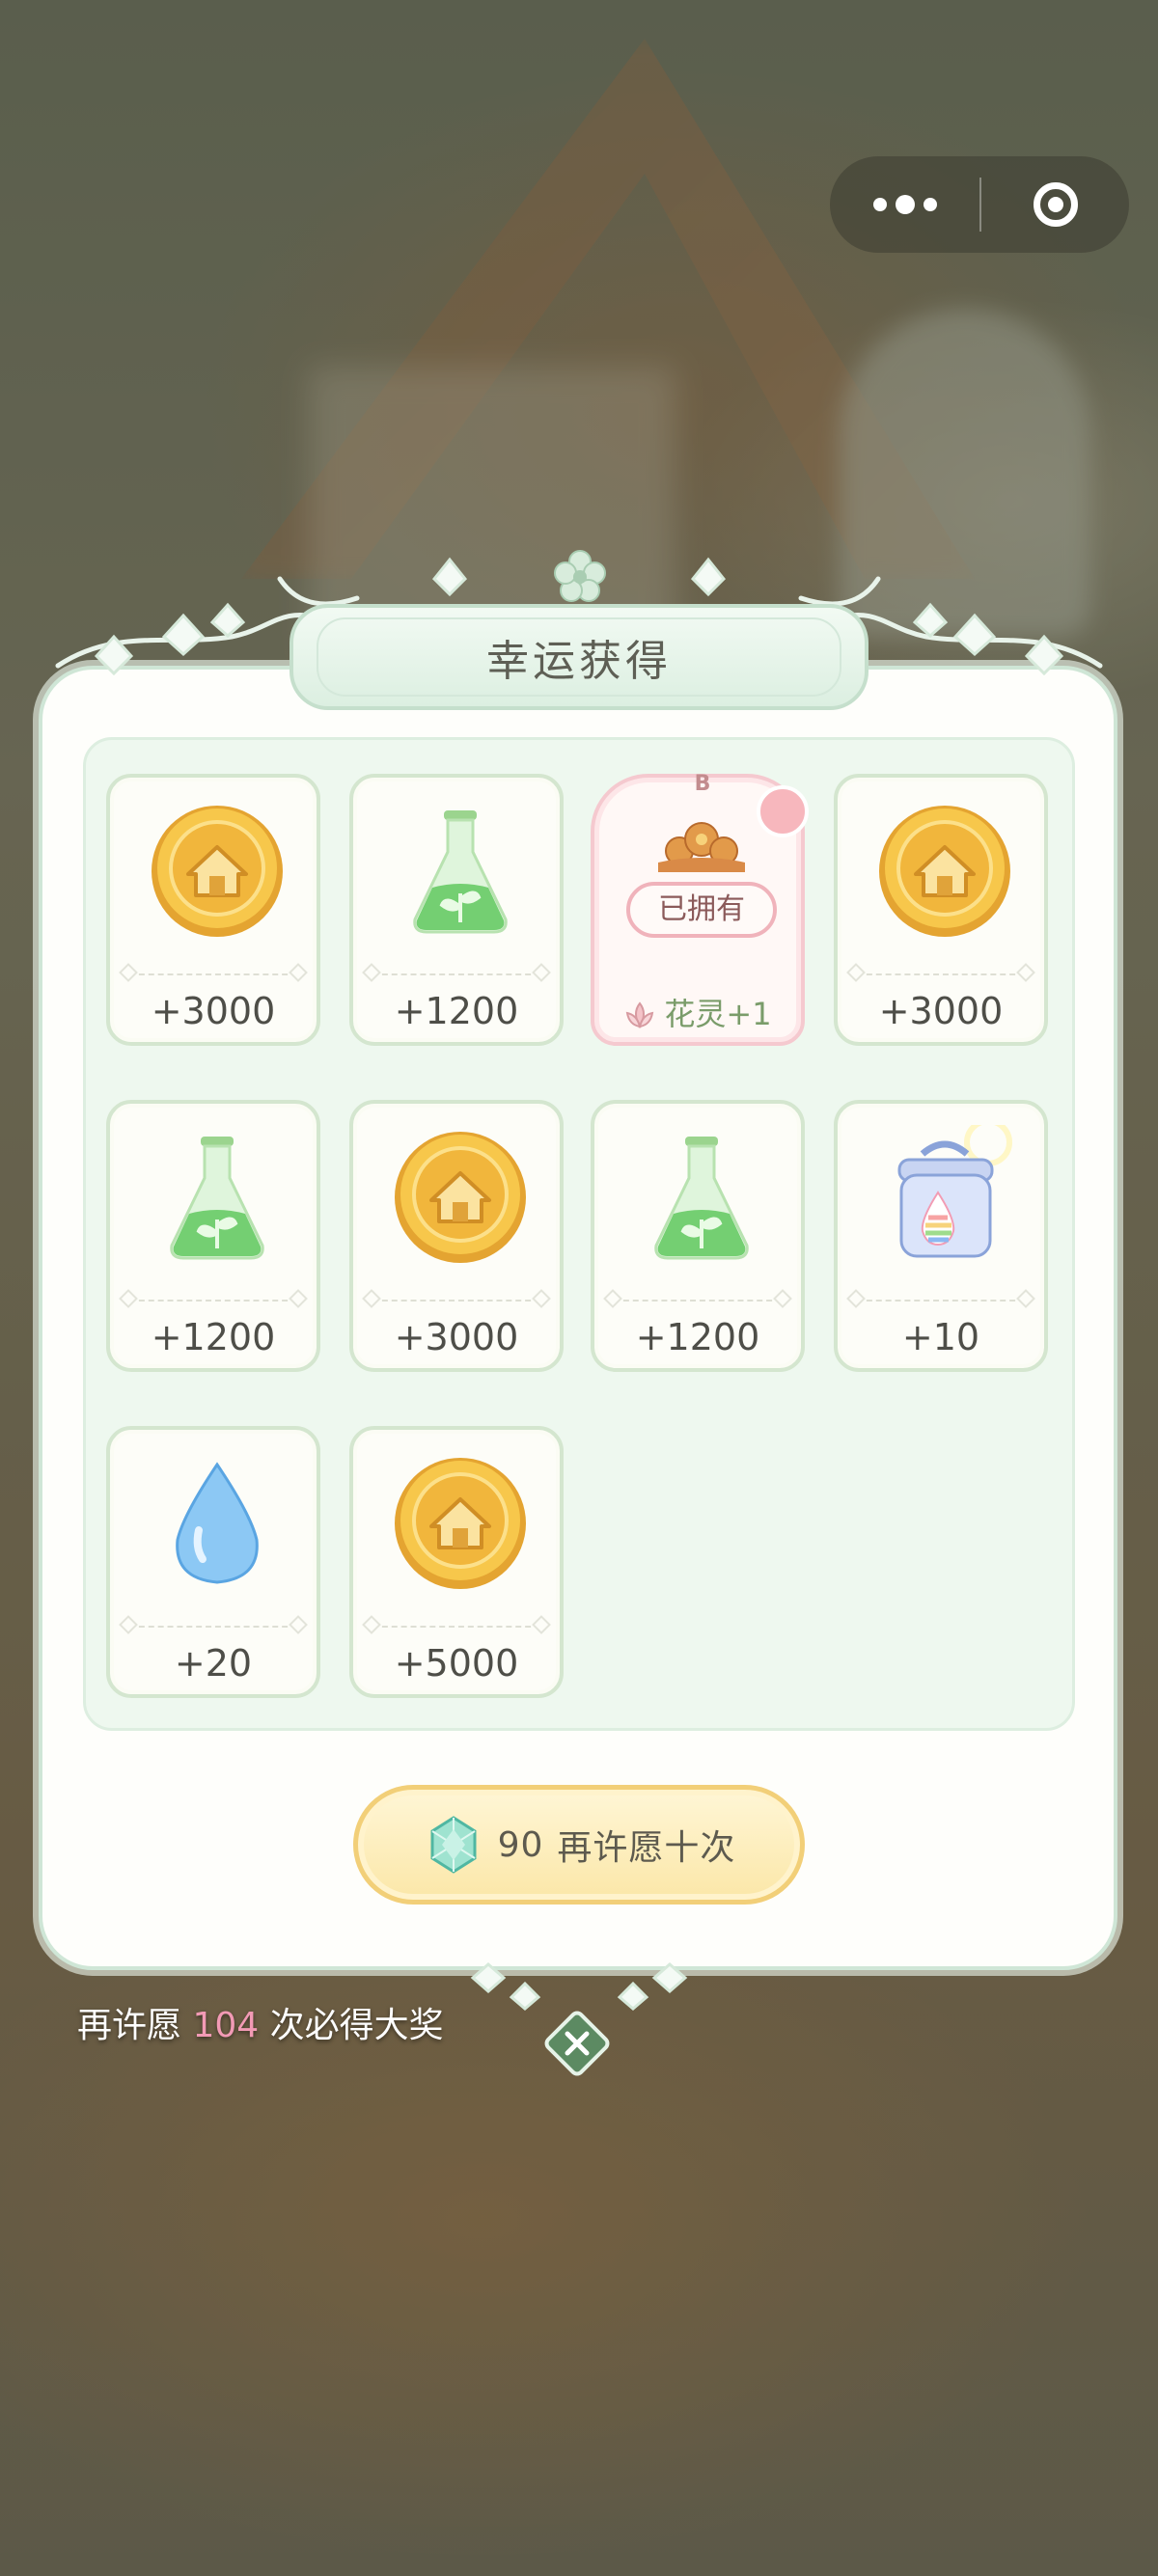  I want to click on reward-amount: +5000, so click(456, 1663).